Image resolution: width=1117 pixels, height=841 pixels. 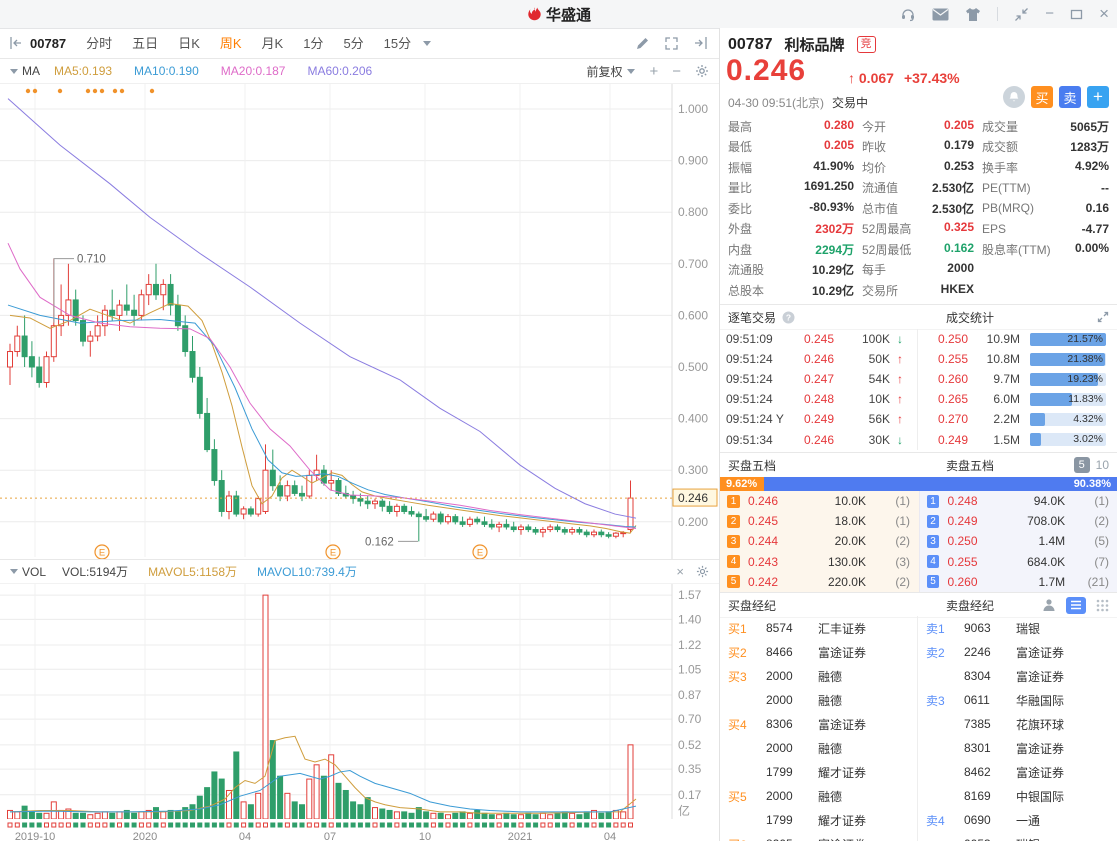 I want to click on svg-text: 0.600, so click(x=693, y=315).